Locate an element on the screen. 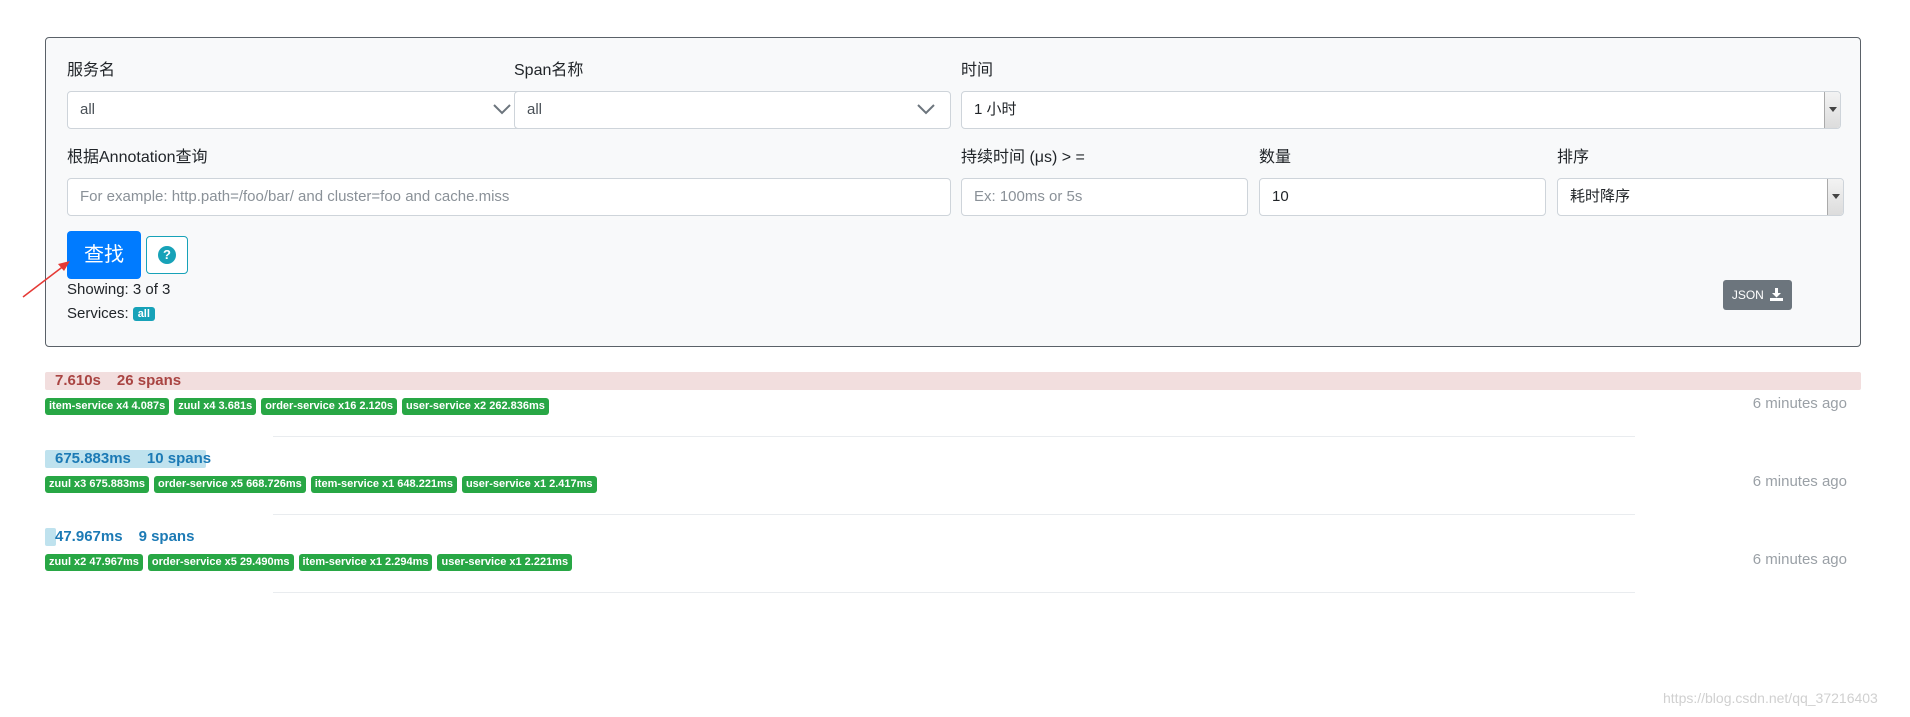  service-tag: order-service x5 29.490ms is located at coordinates (220, 562).